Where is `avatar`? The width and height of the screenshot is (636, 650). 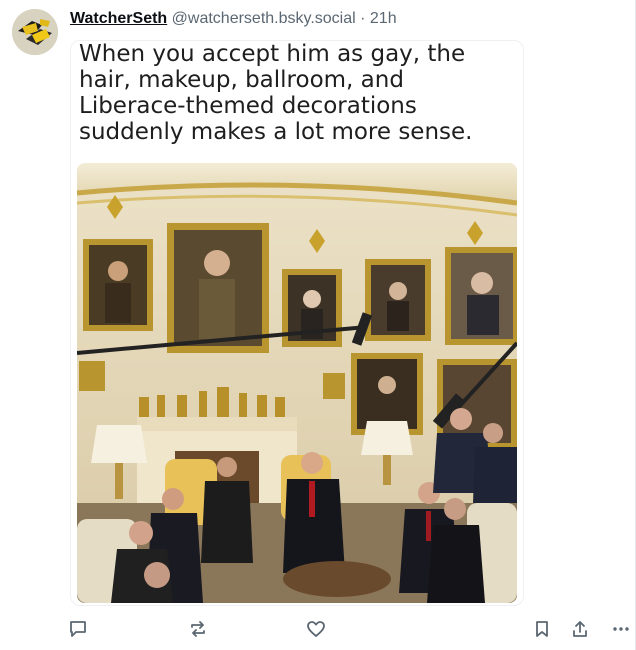
avatar is located at coordinates (35, 32).